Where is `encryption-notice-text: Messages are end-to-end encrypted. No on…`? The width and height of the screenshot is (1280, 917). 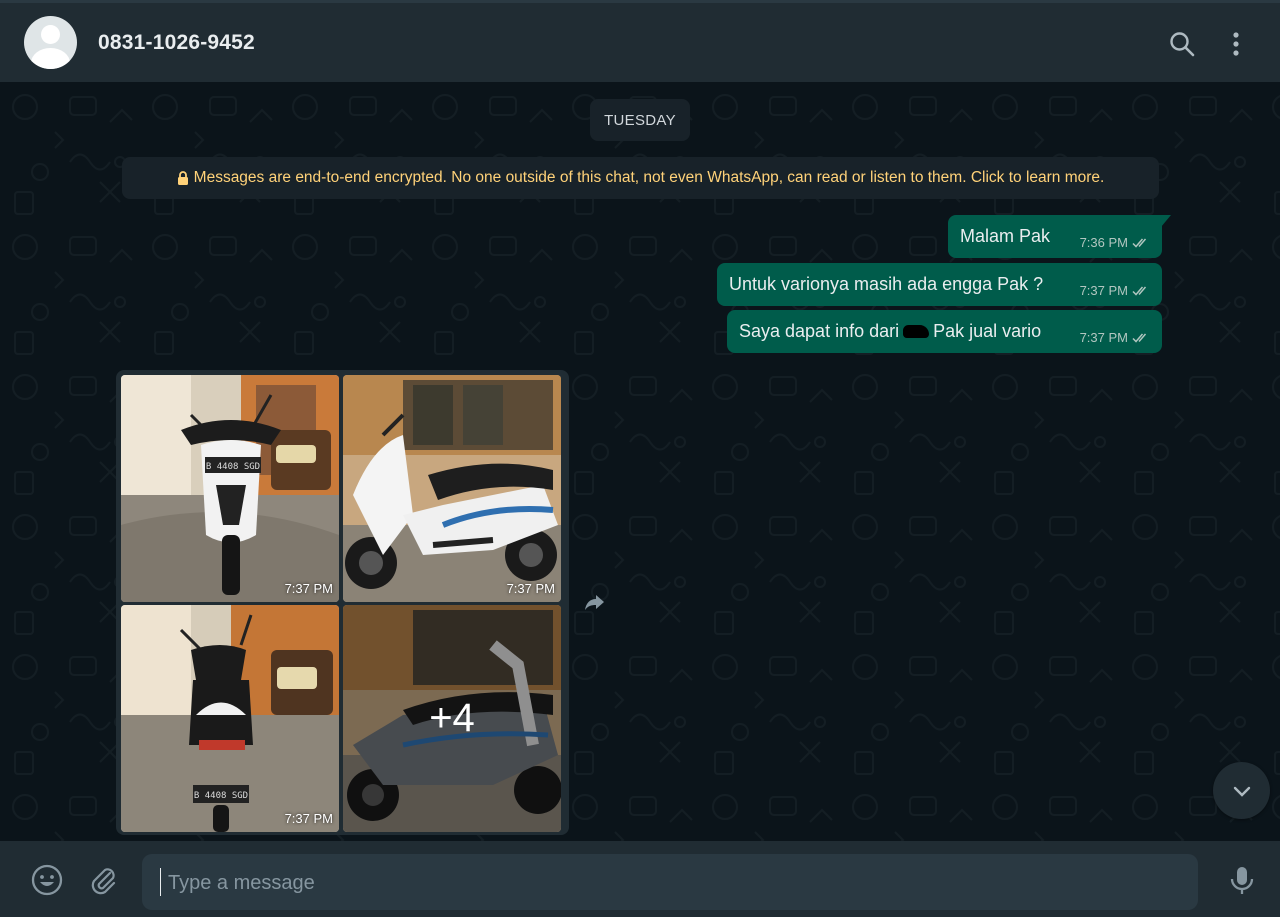
encryption-notice-text: Messages are end-to-end encrypted. No on… is located at coordinates (649, 177).